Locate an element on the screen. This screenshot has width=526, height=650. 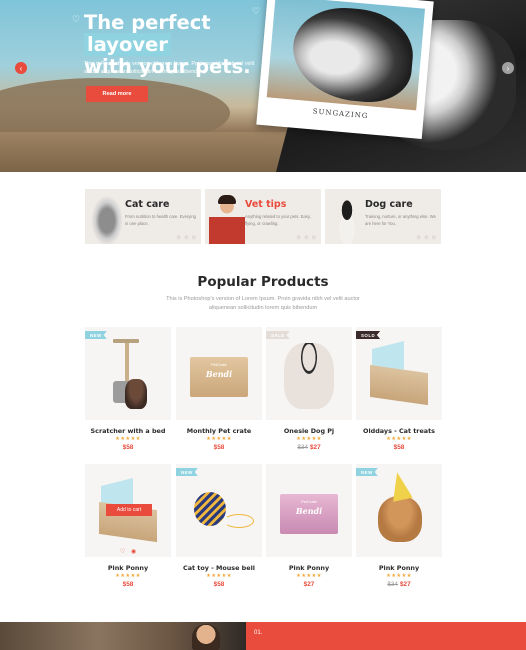
product-badge: SOLD is located at coordinates (368, 335).